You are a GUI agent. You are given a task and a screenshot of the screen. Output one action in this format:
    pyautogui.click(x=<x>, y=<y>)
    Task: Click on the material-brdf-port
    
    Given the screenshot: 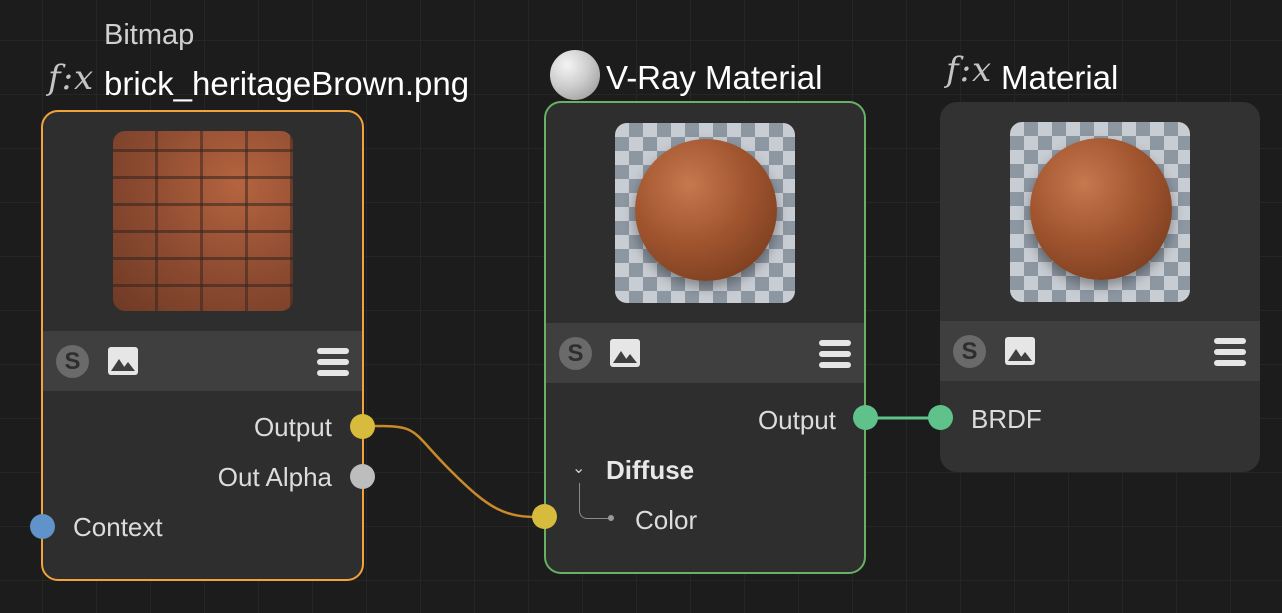 What is the action you would take?
    pyautogui.click(x=940, y=417)
    